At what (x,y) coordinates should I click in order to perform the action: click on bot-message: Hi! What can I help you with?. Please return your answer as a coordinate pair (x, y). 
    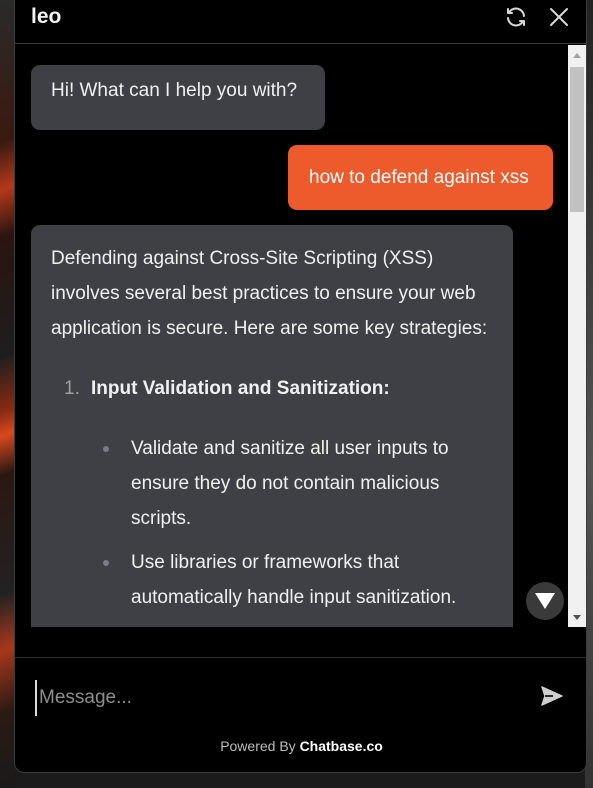
    Looking at the image, I should click on (178, 97).